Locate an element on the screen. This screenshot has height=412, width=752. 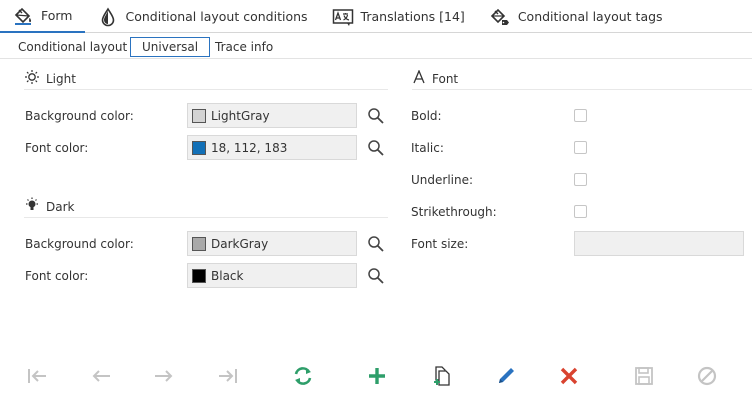
cancel-button is located at coordinates (707, 377).